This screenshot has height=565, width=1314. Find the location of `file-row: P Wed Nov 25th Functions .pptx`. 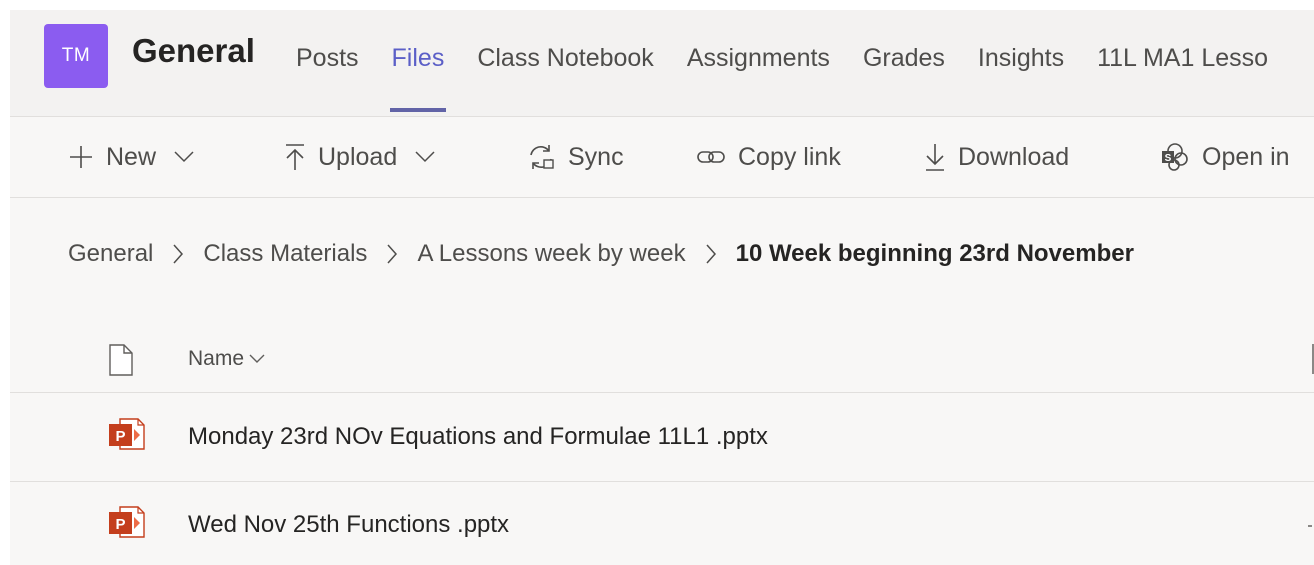

file-row: P Wed Nov 25th Functions .pptx is located at coordinates (662, 523).